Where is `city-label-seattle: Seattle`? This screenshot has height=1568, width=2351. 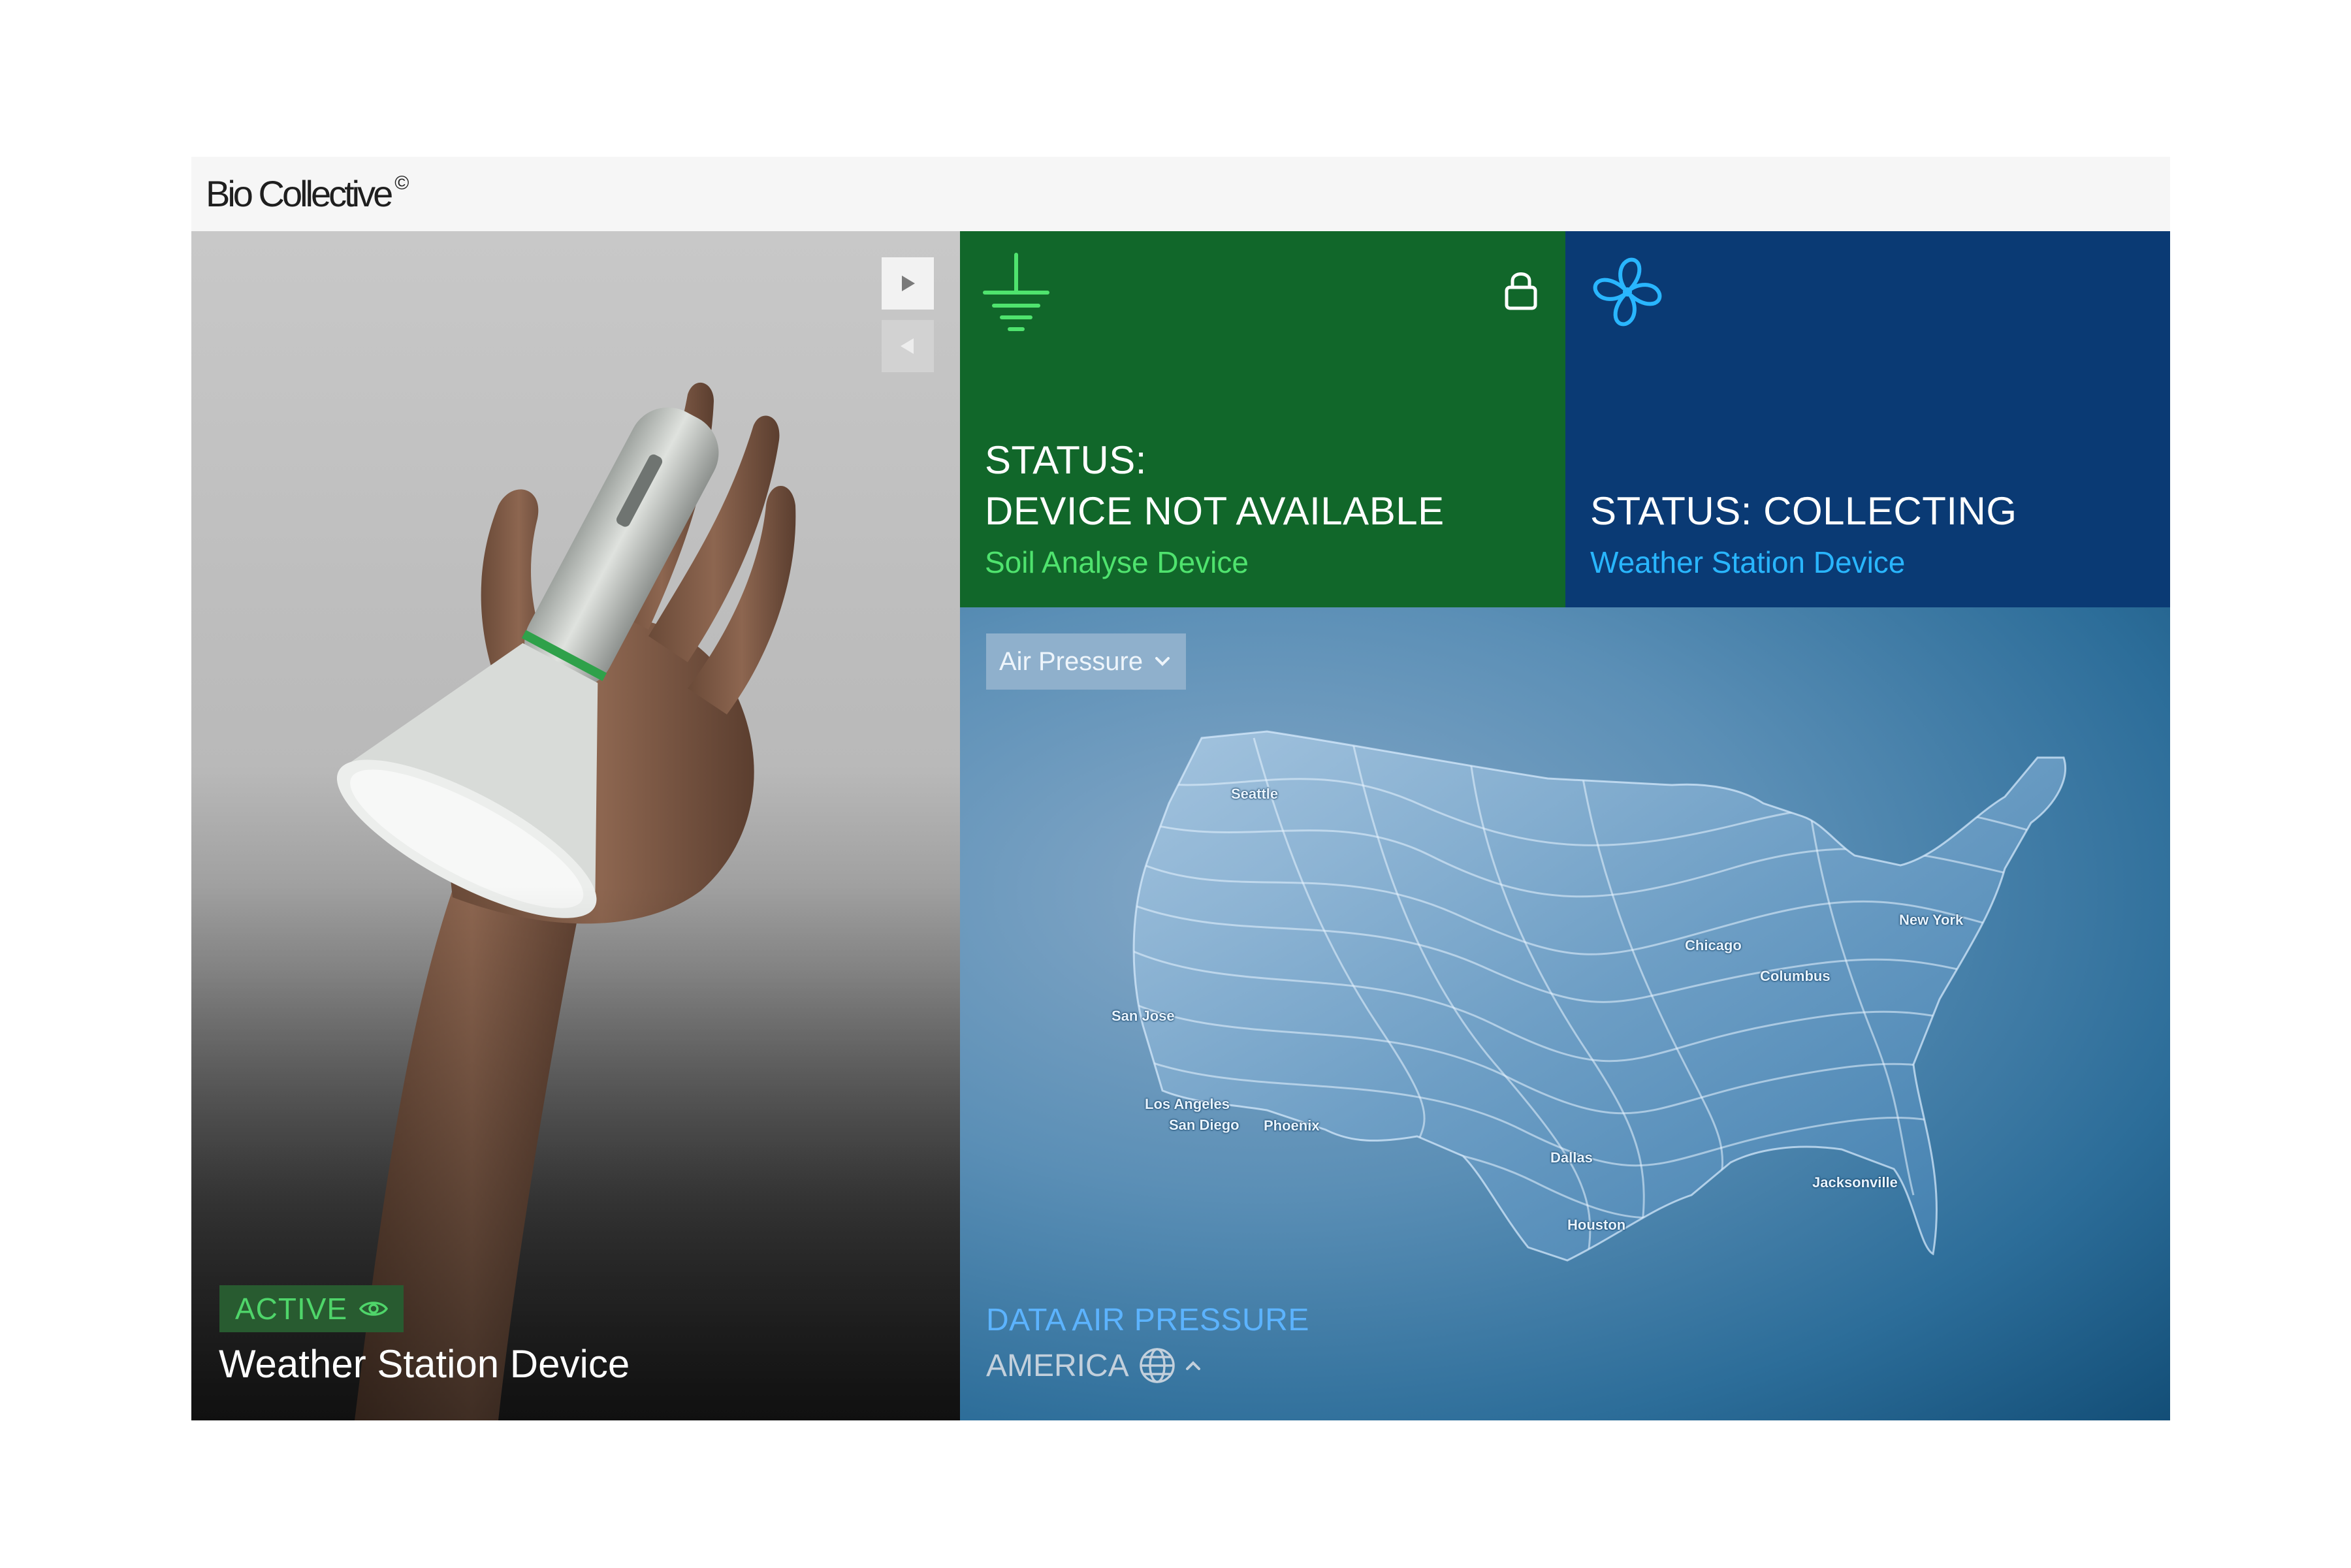
city-label-seattle: Seattle is located at coordinates (1255, 794).